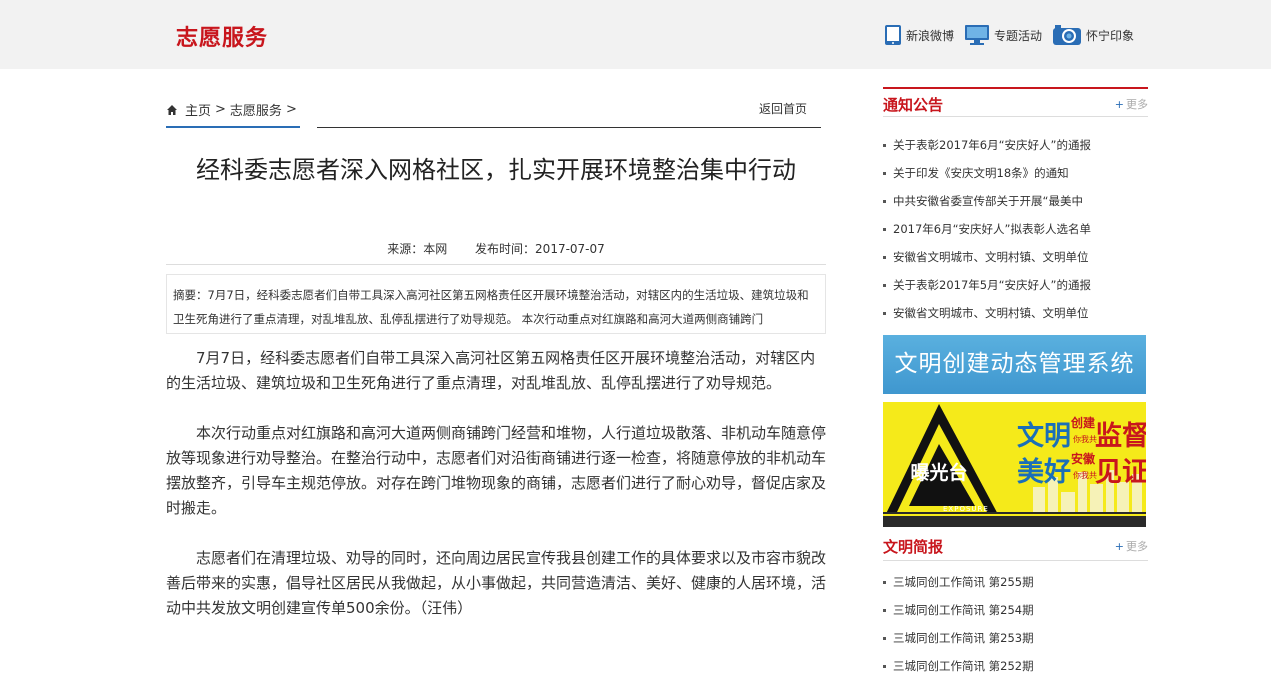  I want to click on article-meta: 来源：本网 发布时间：2017-07-07, so click(496, 248).